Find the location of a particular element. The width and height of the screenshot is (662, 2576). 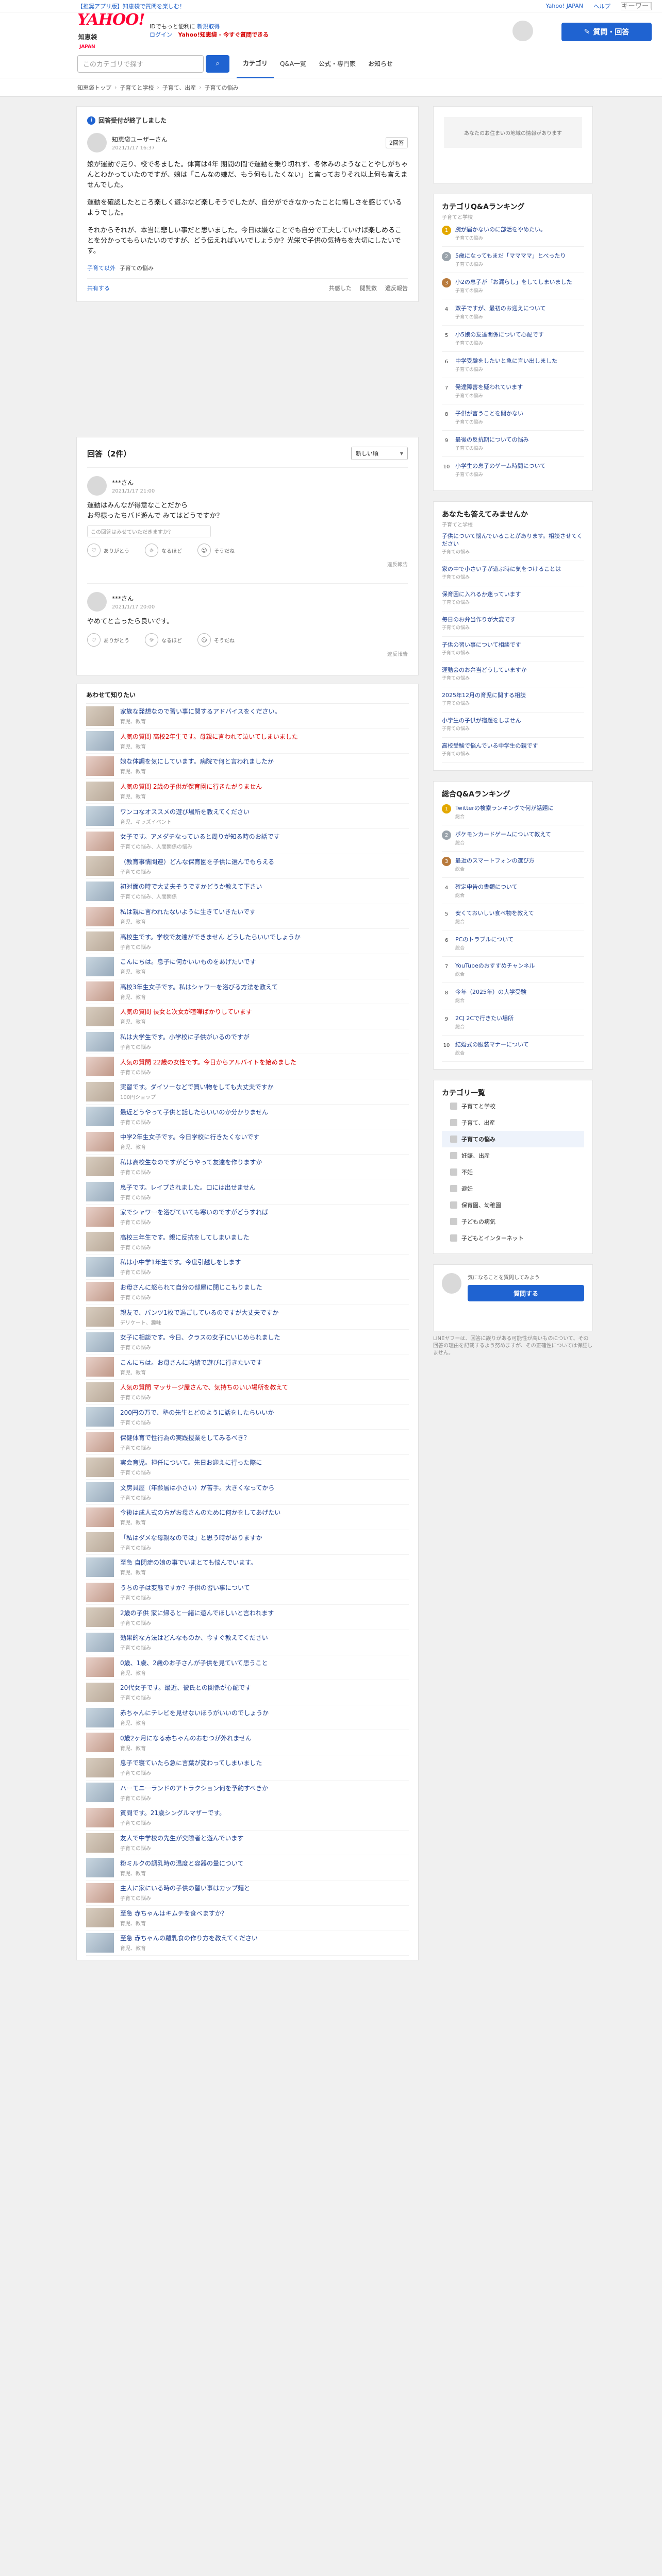

category-item: 不妊 is located at coordinates (513, 1172).